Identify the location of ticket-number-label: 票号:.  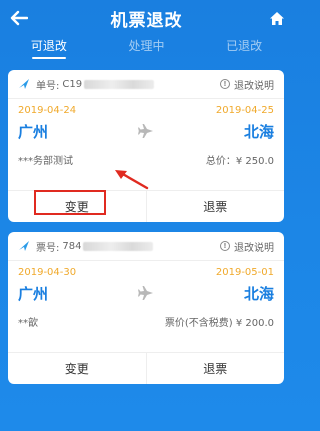
(48, 248).